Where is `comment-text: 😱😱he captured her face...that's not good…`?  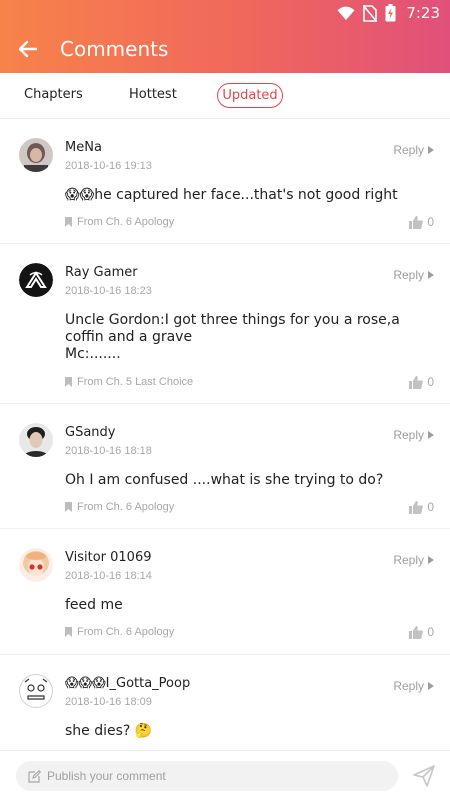
comment-text: 😱😱he captured her face...that's not good… is located at coordinates (231, 195).